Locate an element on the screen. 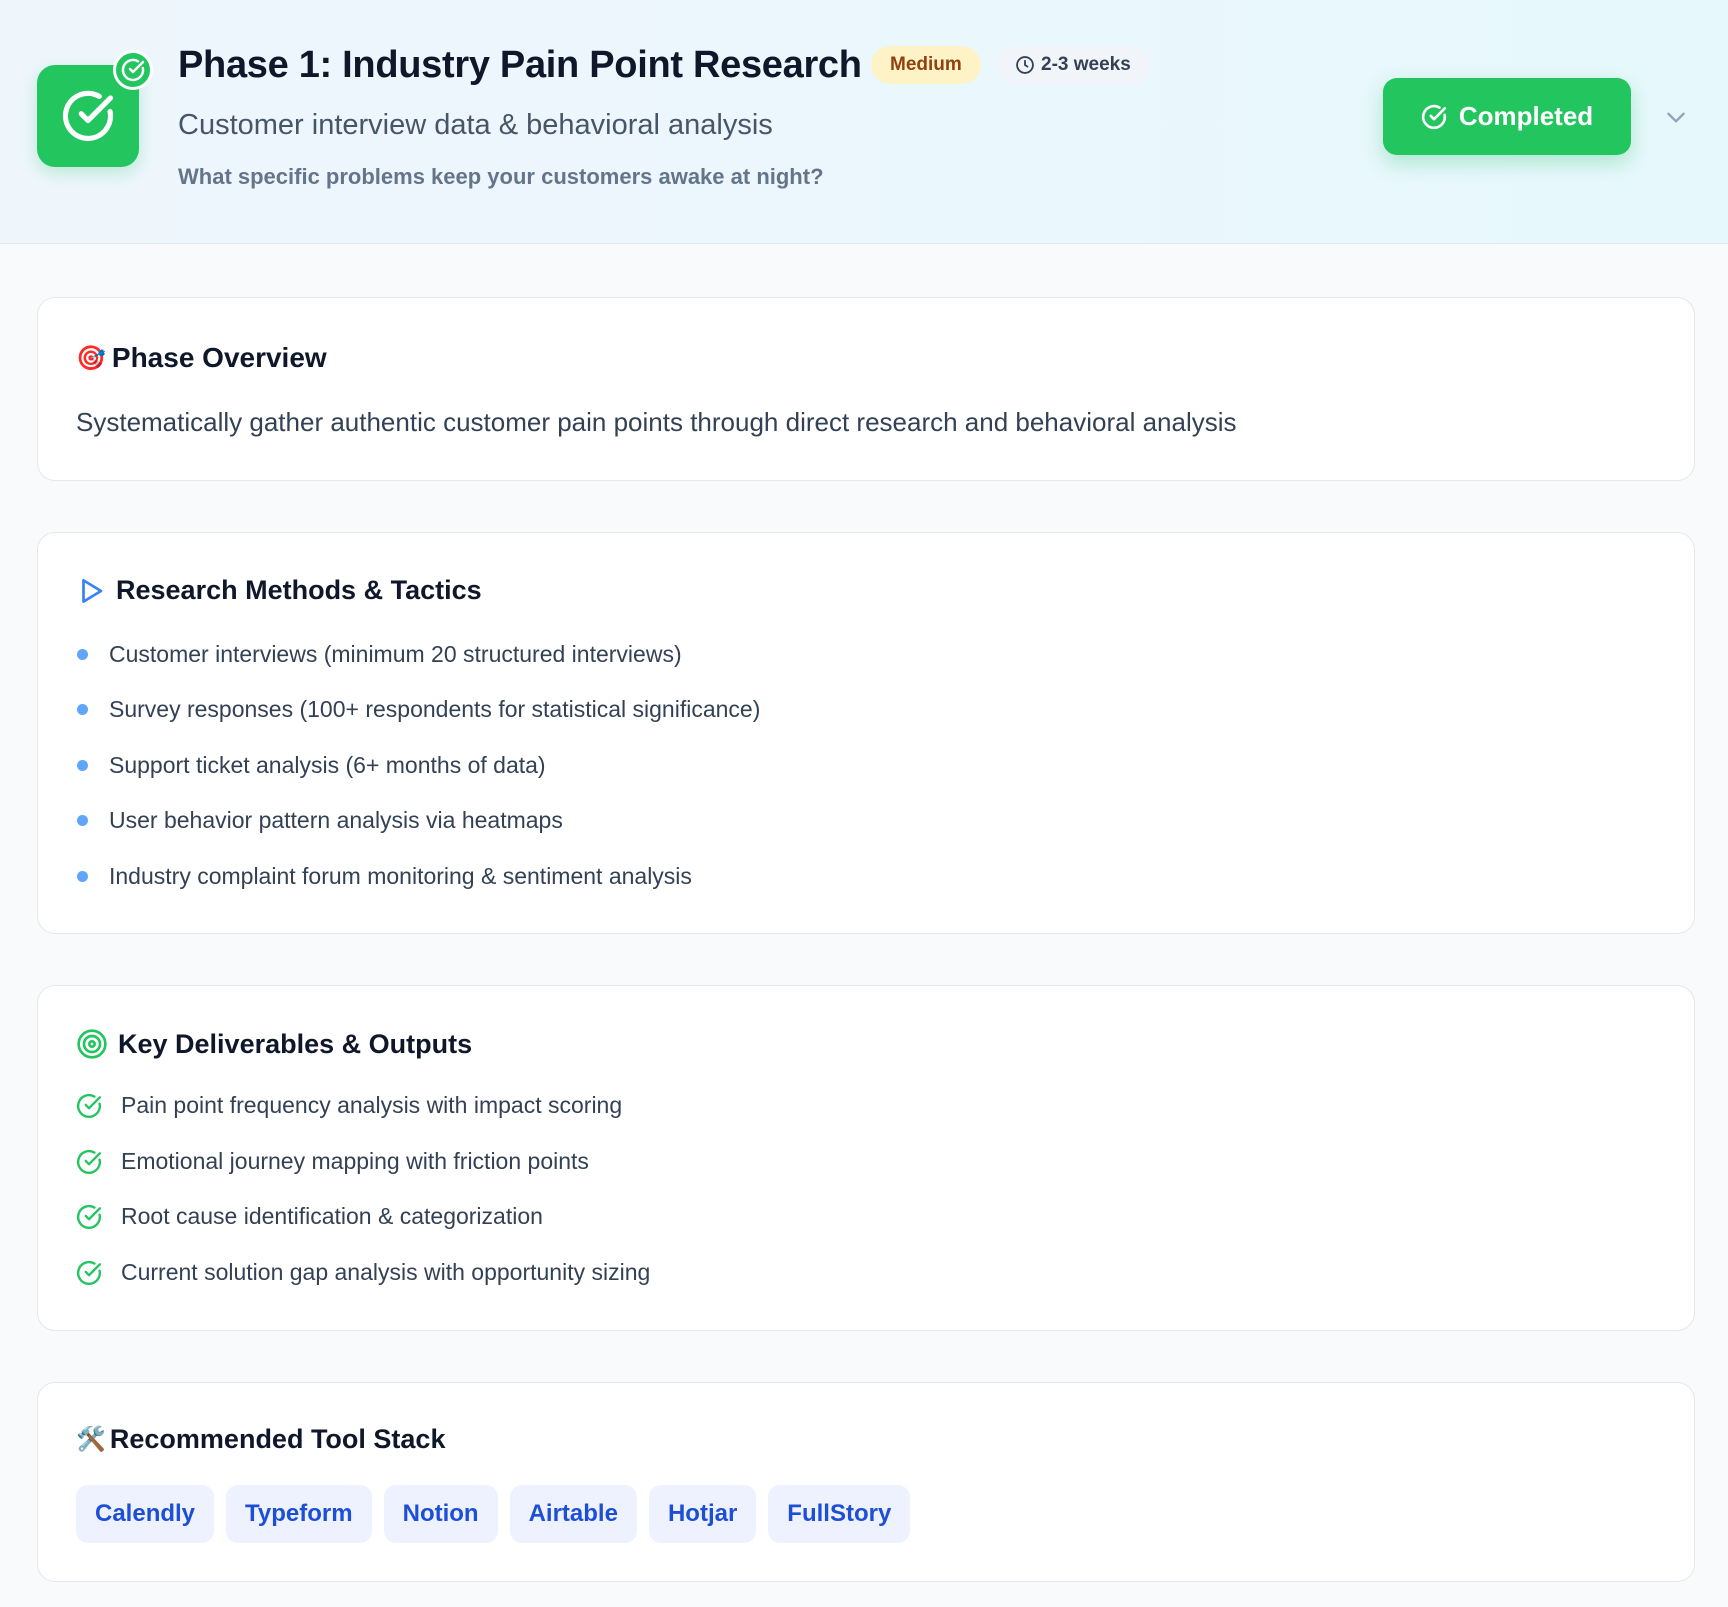  phase-title: Phase 1: Industry Pain Point Research is located at coordinates (520, 65).